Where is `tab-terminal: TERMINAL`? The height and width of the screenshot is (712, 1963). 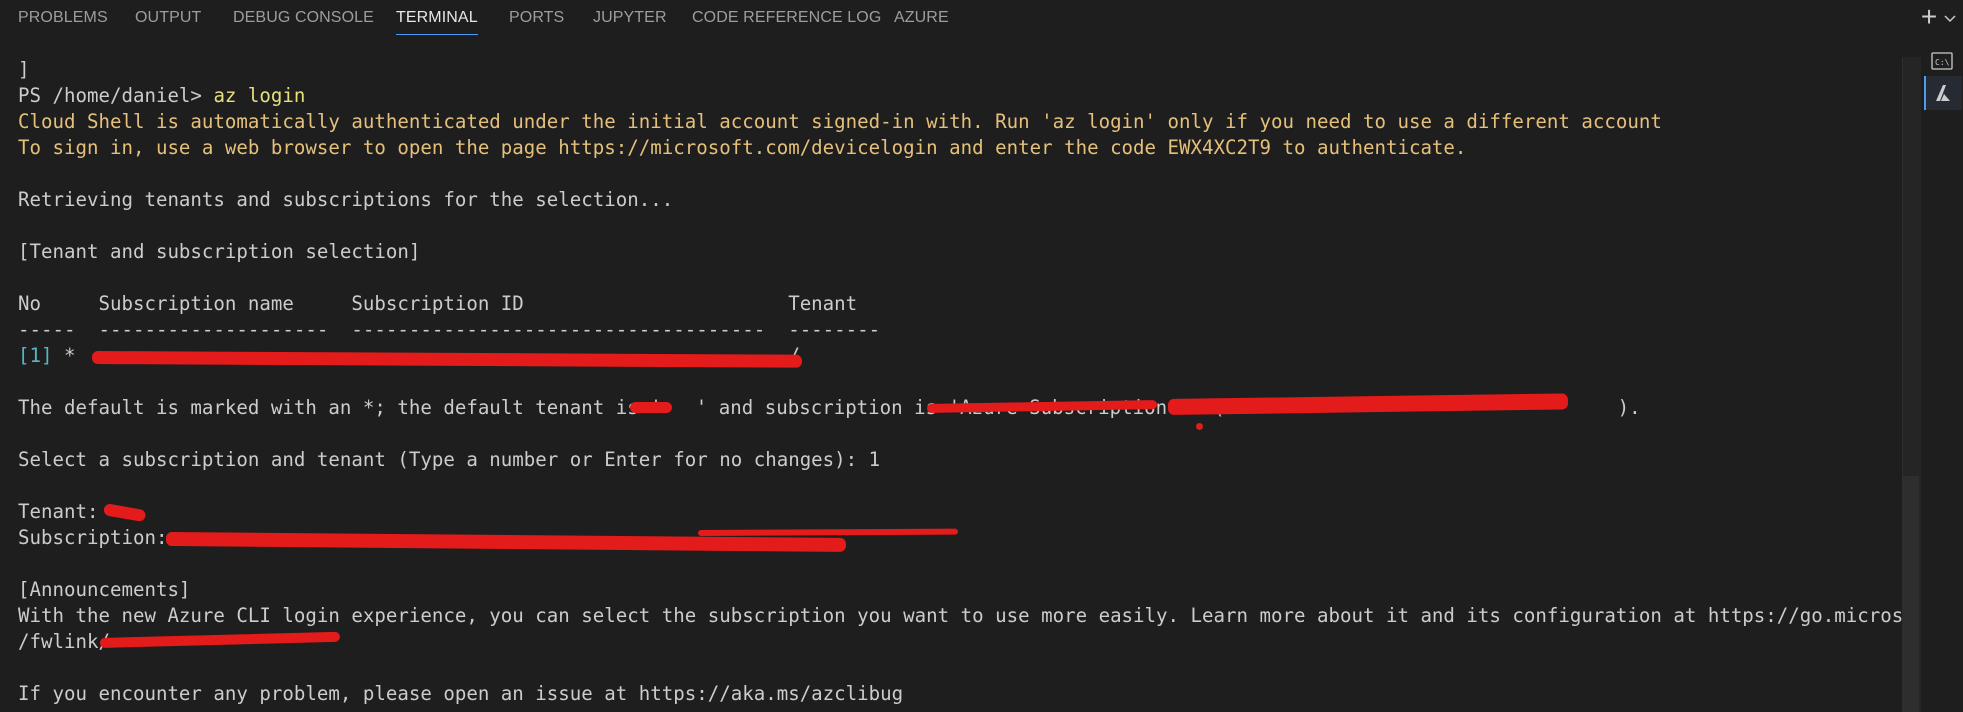
tab-terminal: TERMINAL is located at coordinates (437, 22).